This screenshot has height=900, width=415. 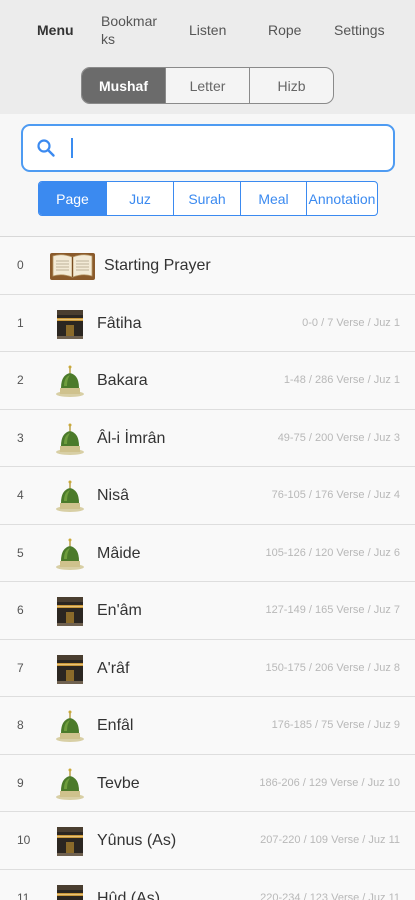 What do you see at coordinates (20, 380) in the screenshot?
I see `row-index: 2` at bounding box center [20, 380].